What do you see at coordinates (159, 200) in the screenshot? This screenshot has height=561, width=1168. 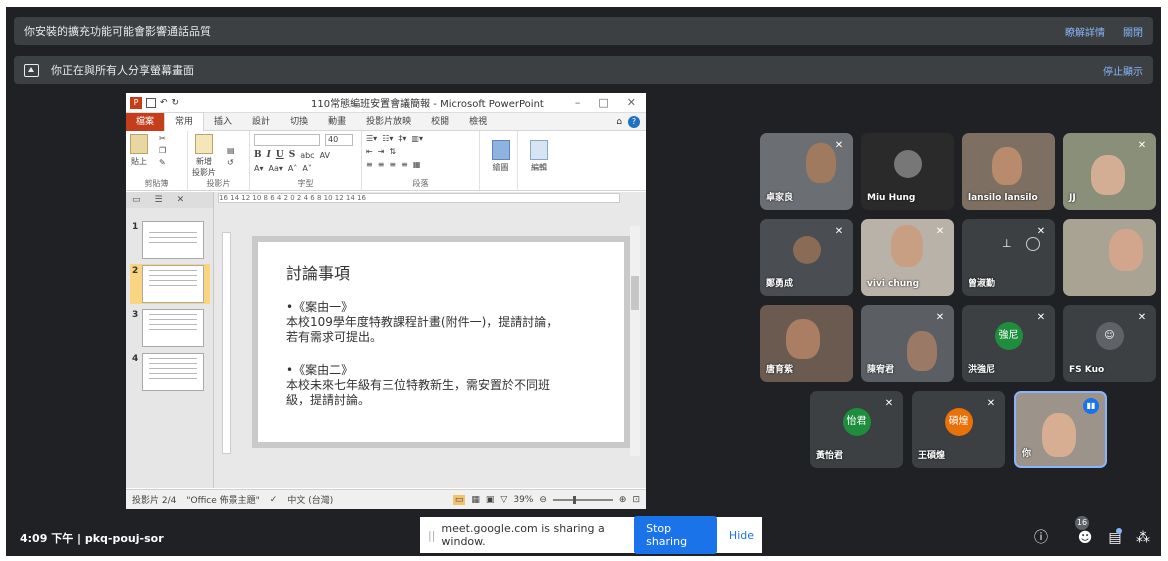 I see `outline-tab-icon: ☰` at bounding box center [159, 200].